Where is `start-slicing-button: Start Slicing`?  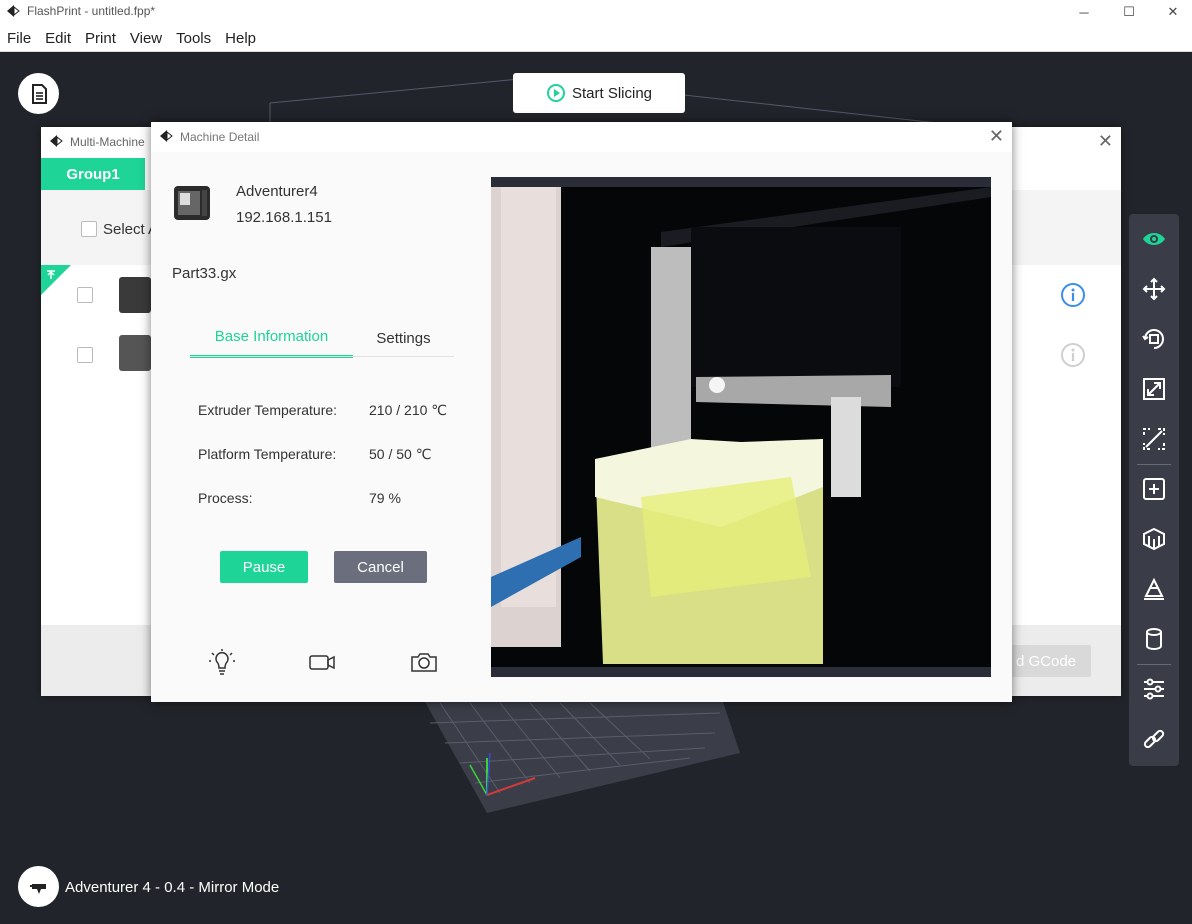
start-slicing-button: Start Slicing is located at coordinates (599, 93).